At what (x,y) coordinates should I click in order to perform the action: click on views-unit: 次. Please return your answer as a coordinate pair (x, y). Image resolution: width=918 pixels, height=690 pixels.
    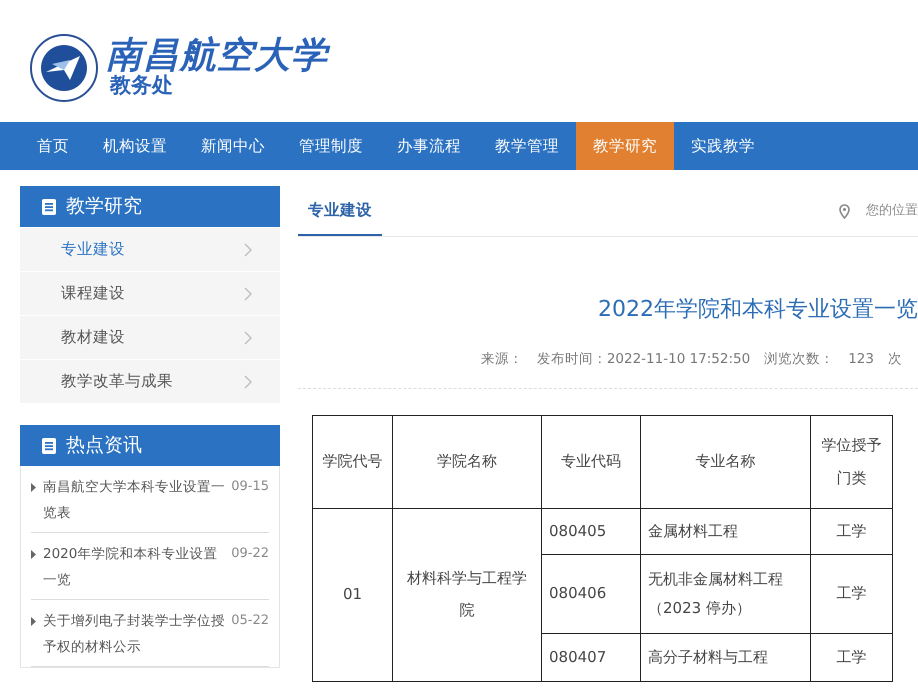
    Looking at the image, I should click on (895, 360).